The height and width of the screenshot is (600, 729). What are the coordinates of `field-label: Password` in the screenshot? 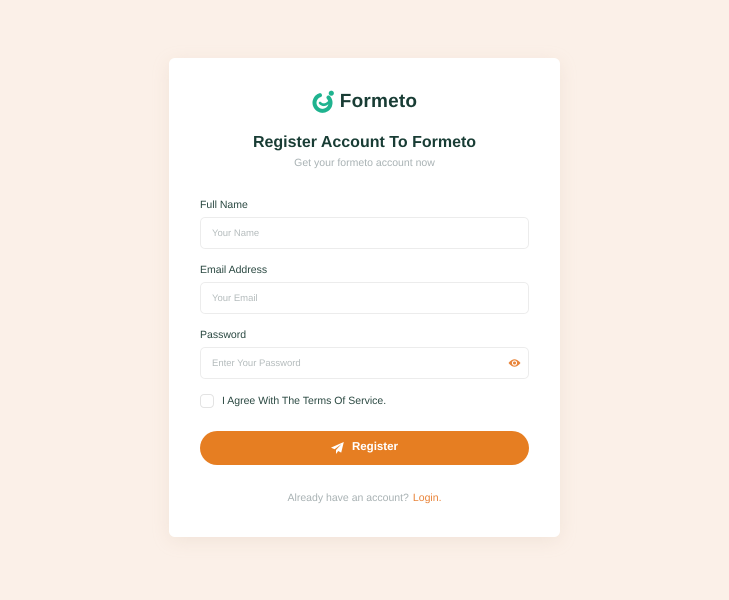 It's located at (223, 335).